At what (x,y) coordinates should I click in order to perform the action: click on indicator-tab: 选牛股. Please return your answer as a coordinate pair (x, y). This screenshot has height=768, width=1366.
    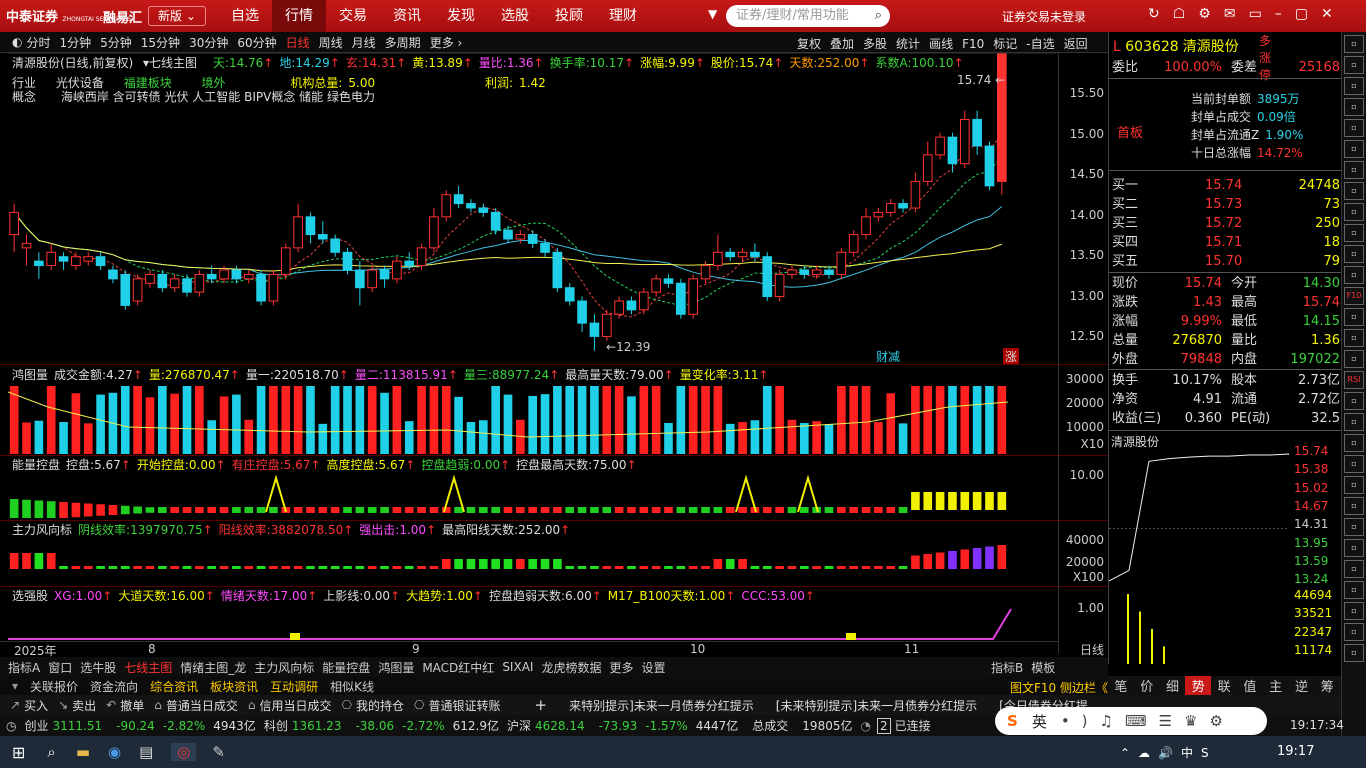
    Looking at the image, I should click on (98, 667).